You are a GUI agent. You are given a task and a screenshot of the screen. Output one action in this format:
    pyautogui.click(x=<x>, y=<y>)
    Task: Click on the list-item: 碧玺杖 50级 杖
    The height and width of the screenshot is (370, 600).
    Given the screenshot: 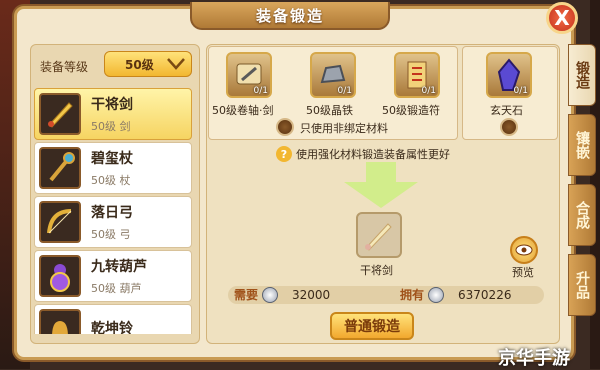 What is the action you would take?
    pyautogui.click(x=113, y=168)
    